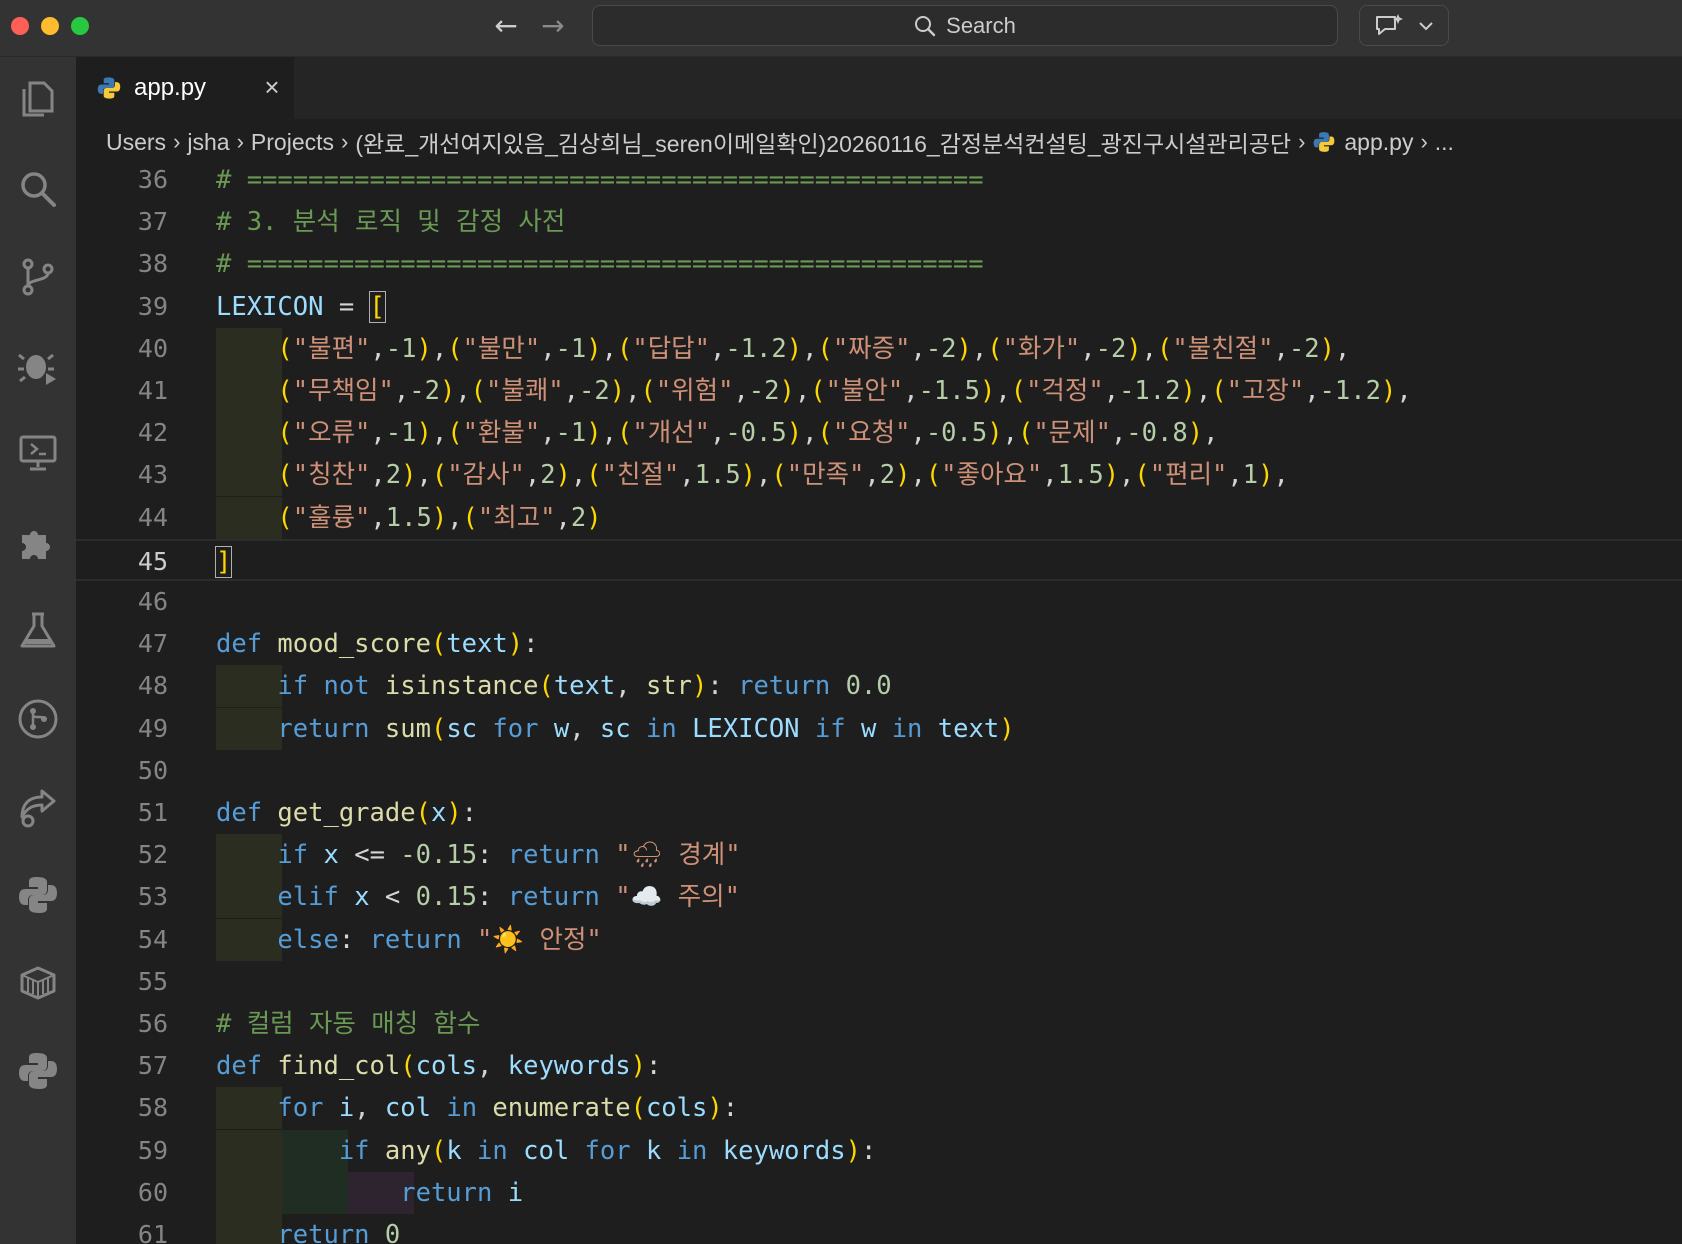 The height and width of the screenshot is (1244, 1682). I want to click on code-line: 61 return 0, so click(879, 1229).